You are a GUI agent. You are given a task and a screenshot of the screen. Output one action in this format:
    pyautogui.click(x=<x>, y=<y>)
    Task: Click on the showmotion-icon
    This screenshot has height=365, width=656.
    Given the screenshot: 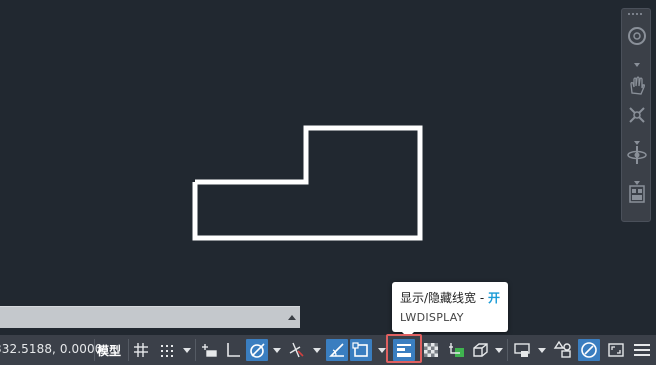 What is the action you would take?
    pyautogui.click(x=637, y=194)
    